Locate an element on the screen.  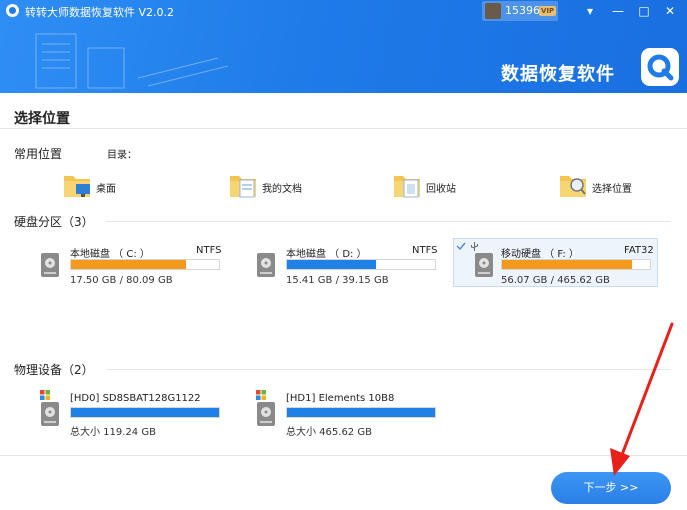
red-arrow-annotation is located at coordinates (642, 399).